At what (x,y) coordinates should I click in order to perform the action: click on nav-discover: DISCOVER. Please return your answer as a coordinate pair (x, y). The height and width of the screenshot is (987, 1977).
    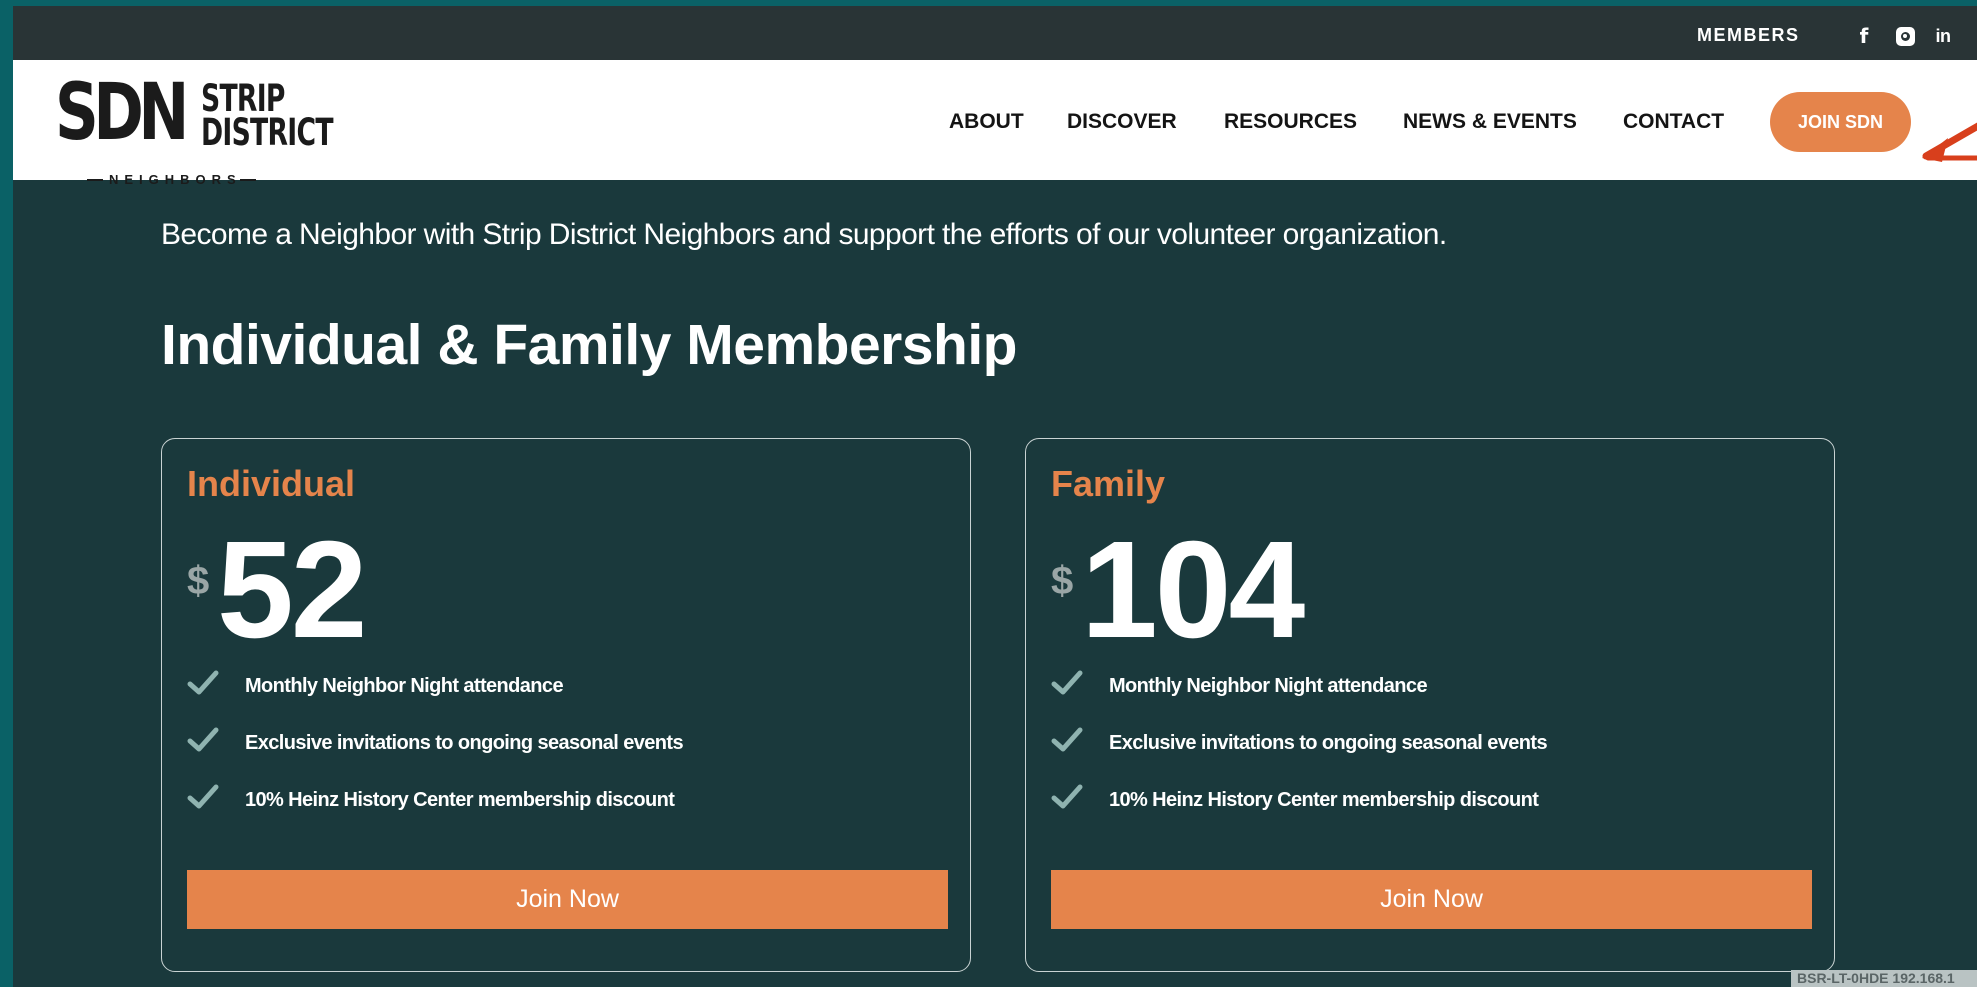
    Looking at the image, I should click on (1122, 122).